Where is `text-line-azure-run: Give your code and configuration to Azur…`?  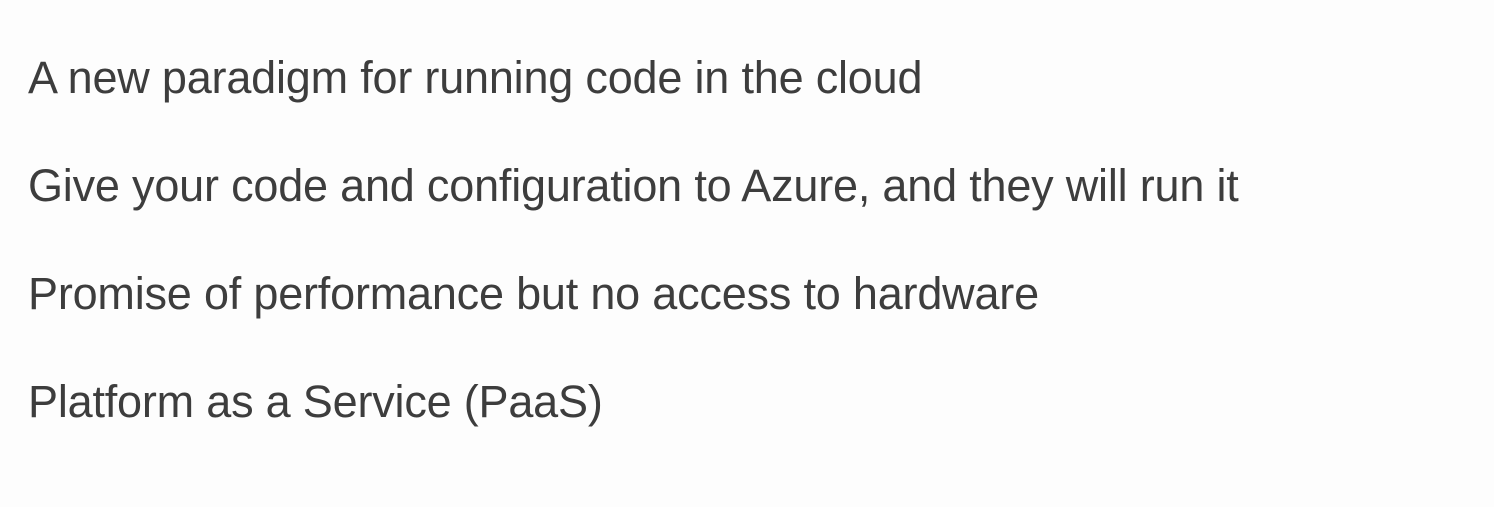 text-line-azure-run: Give your code and configuration to Azur… is located at coordinates (633, 185).